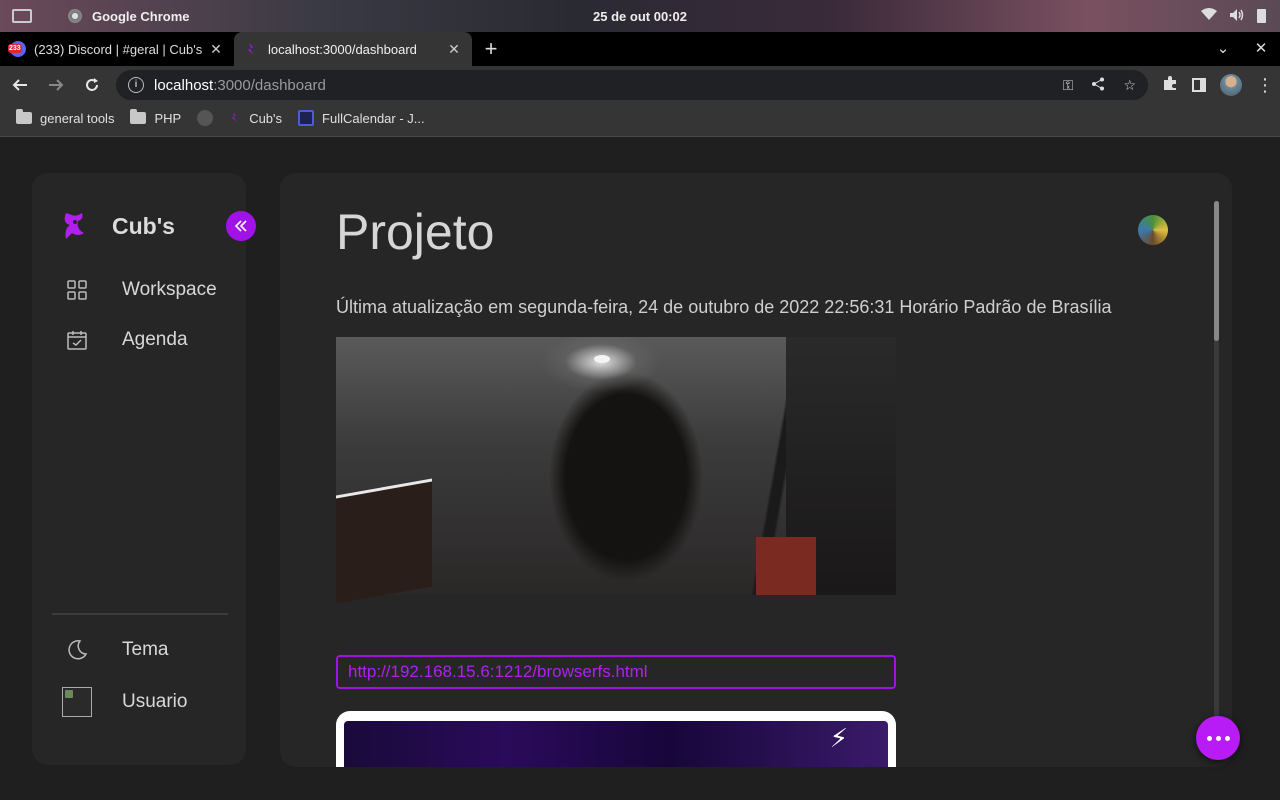 The height and width of the screenshot is (800, 1280). I want to click on menu-icon: ⋮, so click(1265, 85).